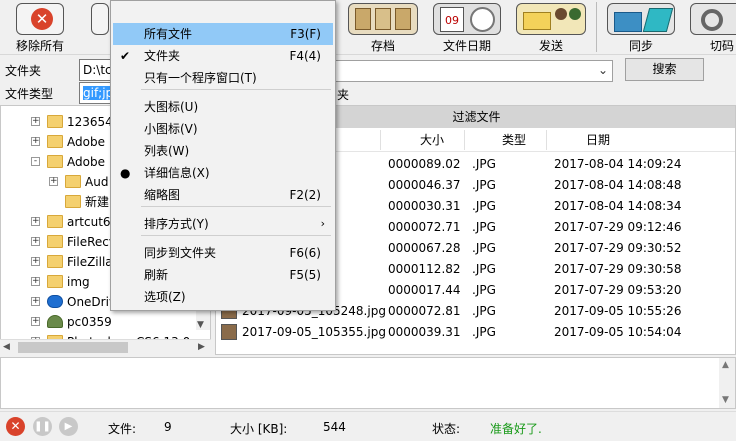 Image resolution: width=736 pixels, height=441 pixels. What do you see at coordinates (171, 107) in the screenshot?
I see `menu-item-label: 大图标(U)` at bounding box center [171, 107].